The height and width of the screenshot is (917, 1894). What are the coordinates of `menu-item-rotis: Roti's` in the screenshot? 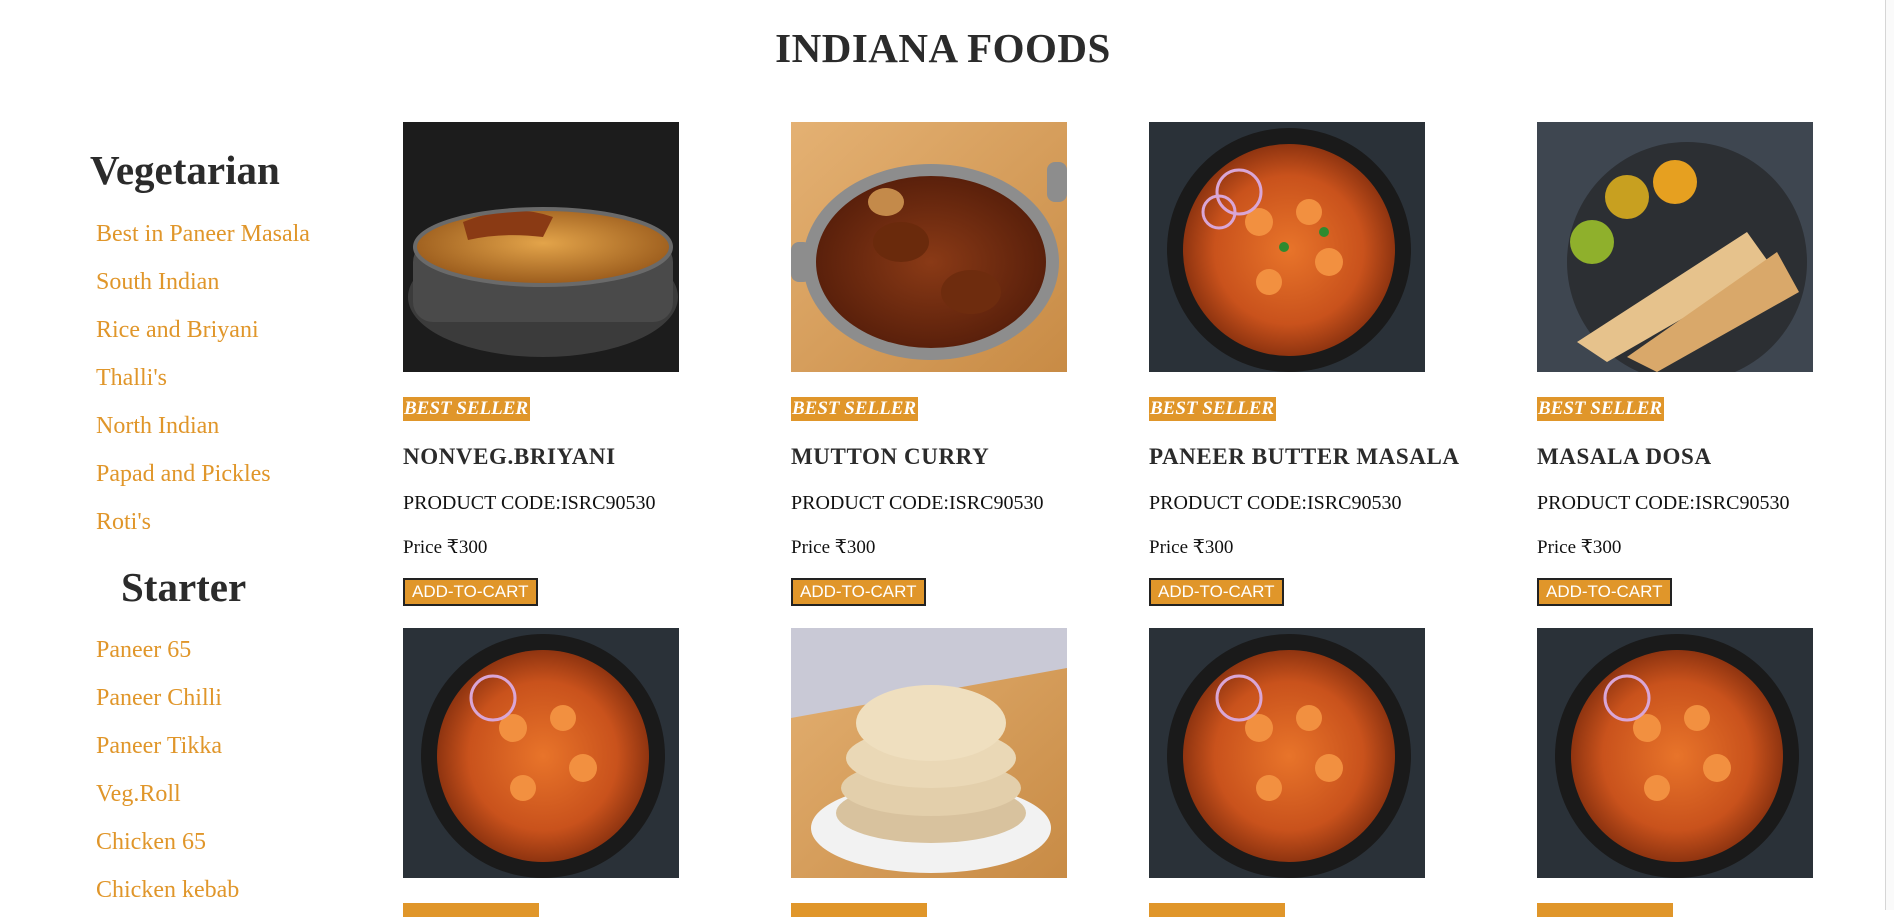 It's located at (123, 522).